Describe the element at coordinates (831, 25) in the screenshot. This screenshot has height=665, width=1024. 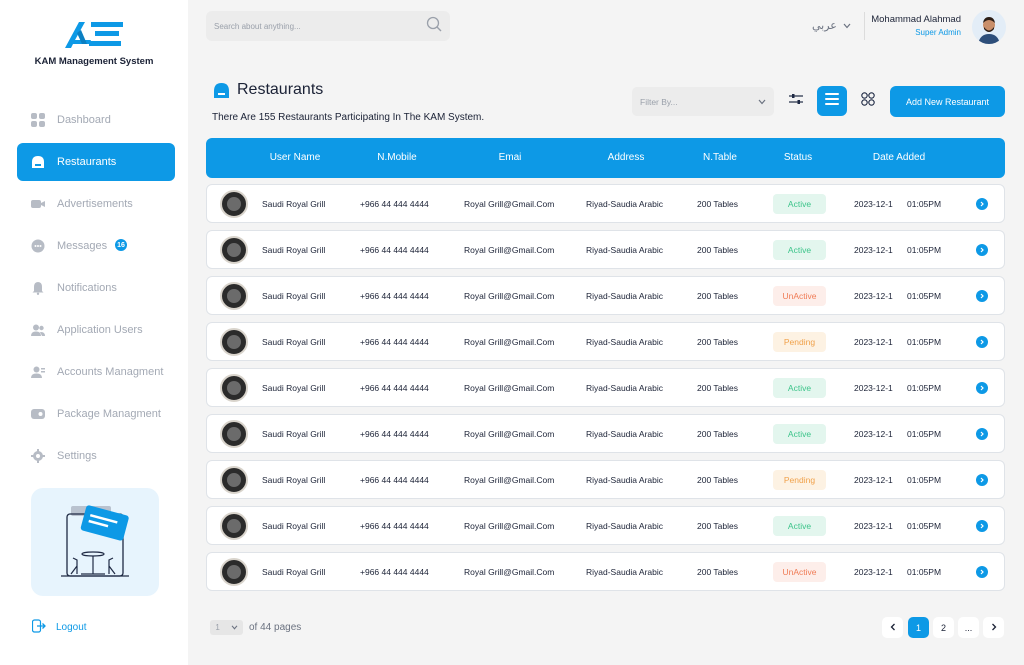
I see `language-switcher: عربي` at that location.